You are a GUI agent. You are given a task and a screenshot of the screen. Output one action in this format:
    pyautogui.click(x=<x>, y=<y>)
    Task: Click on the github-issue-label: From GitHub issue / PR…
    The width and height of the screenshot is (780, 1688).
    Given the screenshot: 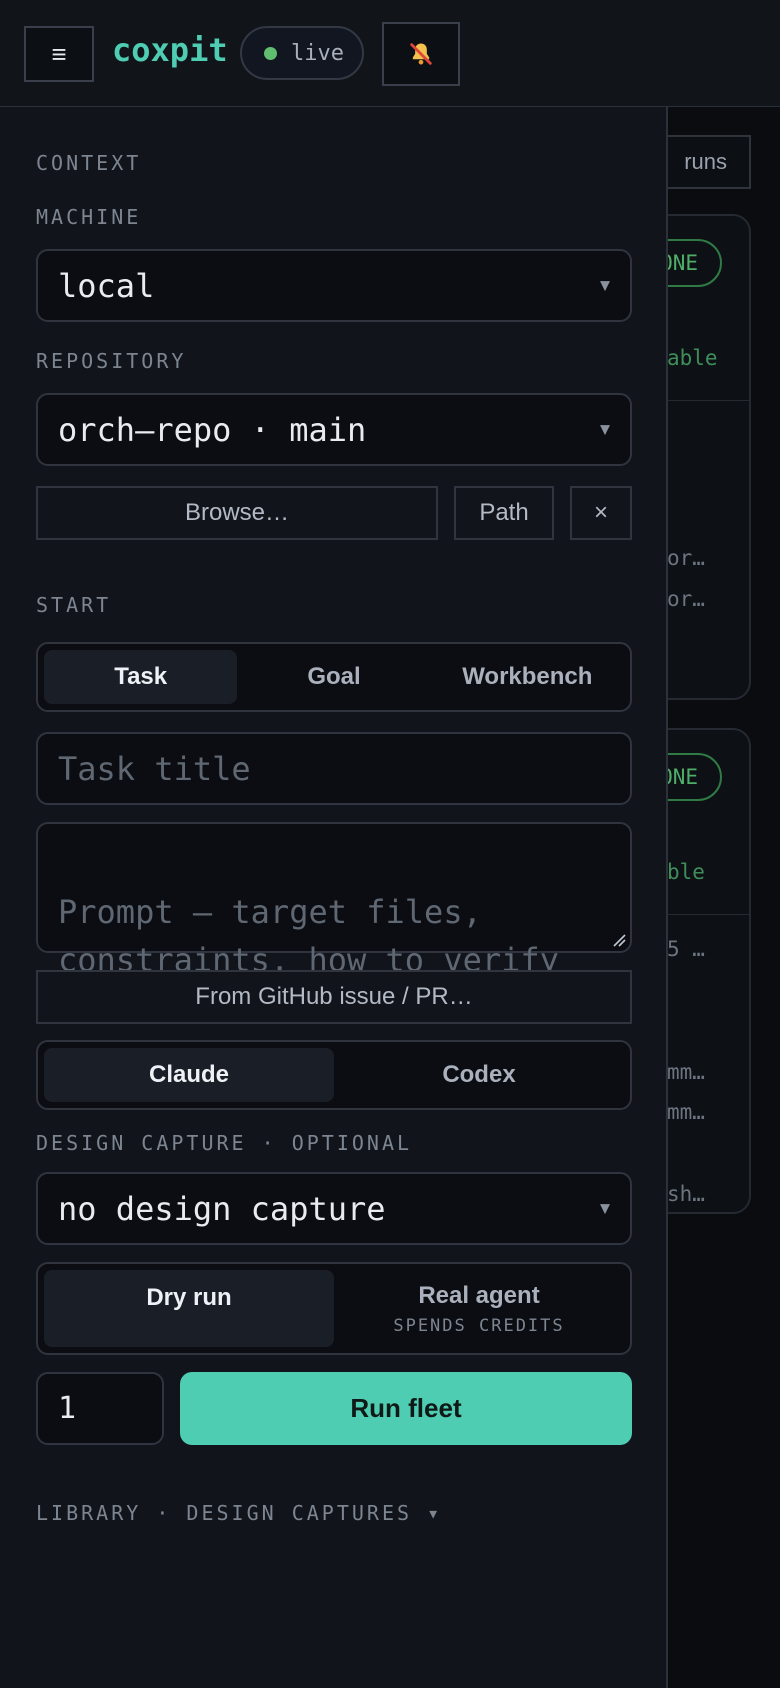 What is the action you would take?
    pyautogui.click(x=334, y=996)
    